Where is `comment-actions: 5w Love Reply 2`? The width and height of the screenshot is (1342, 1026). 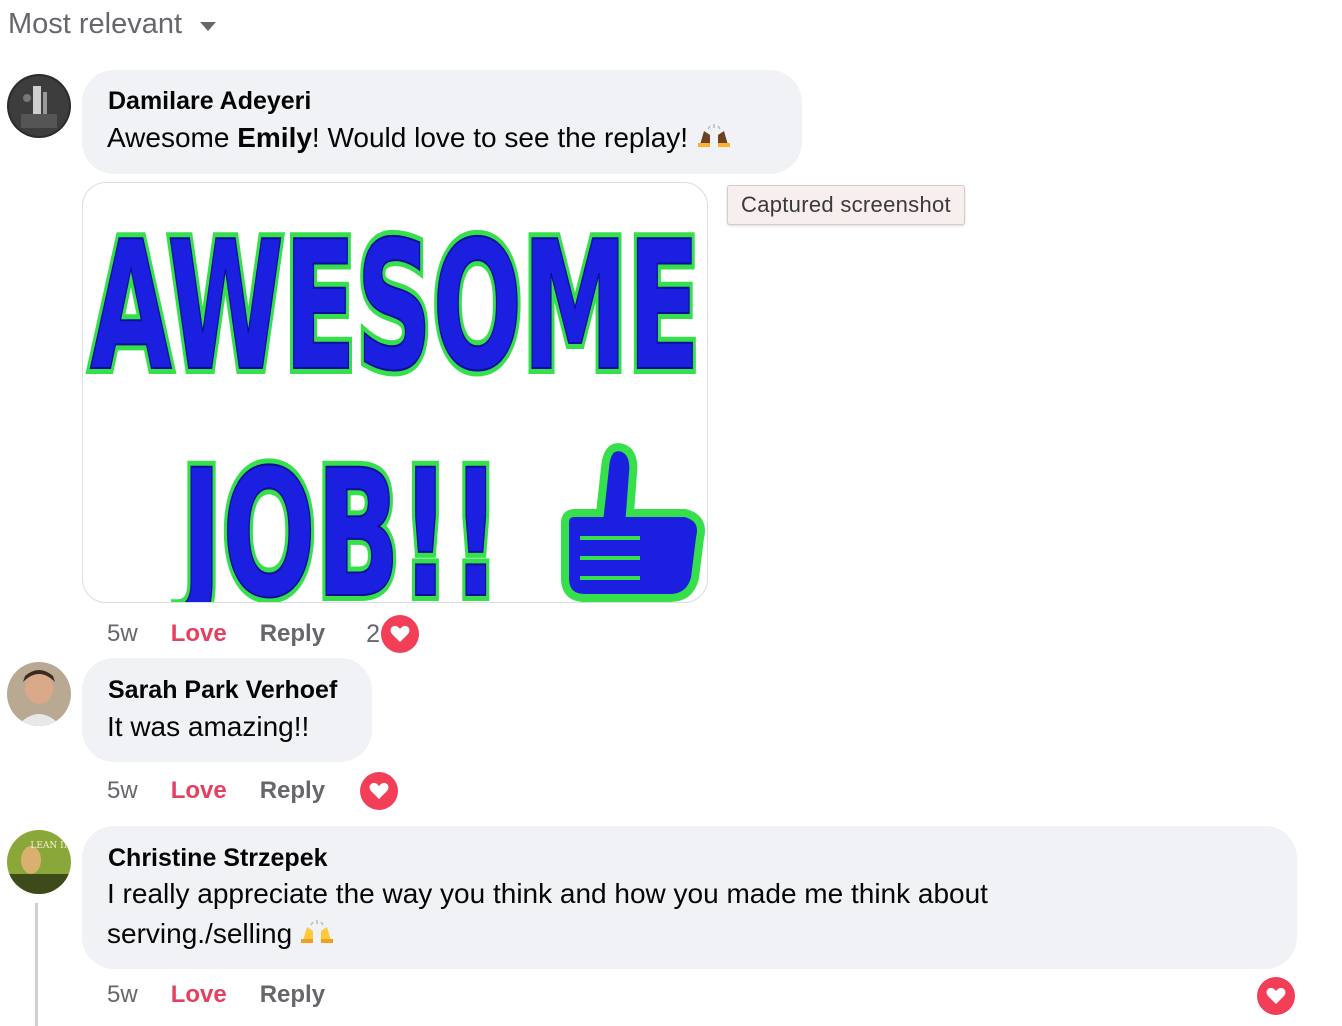
comment-actions: 5w Love Reply 2 is located at coordinates (263, 634).